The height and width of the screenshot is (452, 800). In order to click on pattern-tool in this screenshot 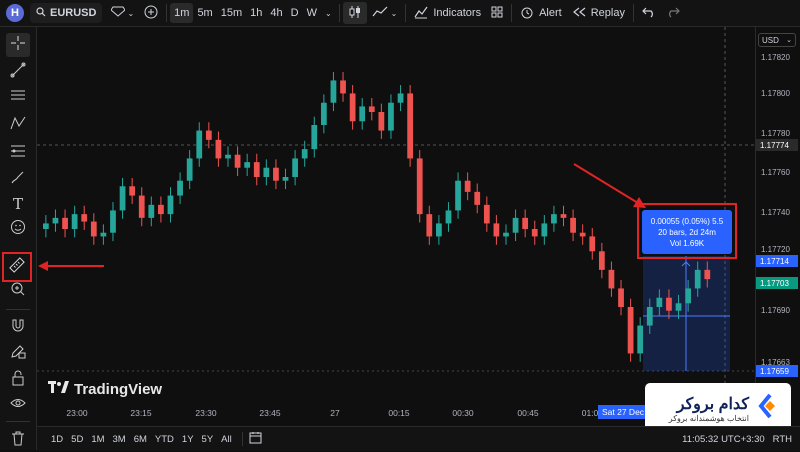, I will do `click(18, 125)`.